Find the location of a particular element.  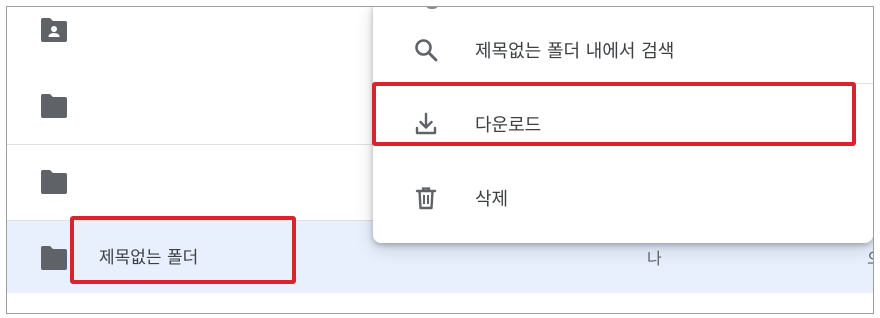

menu-item-search-in-folder: 제목없는 폴더 내에서 검색 is located at coordinates (623, 50).